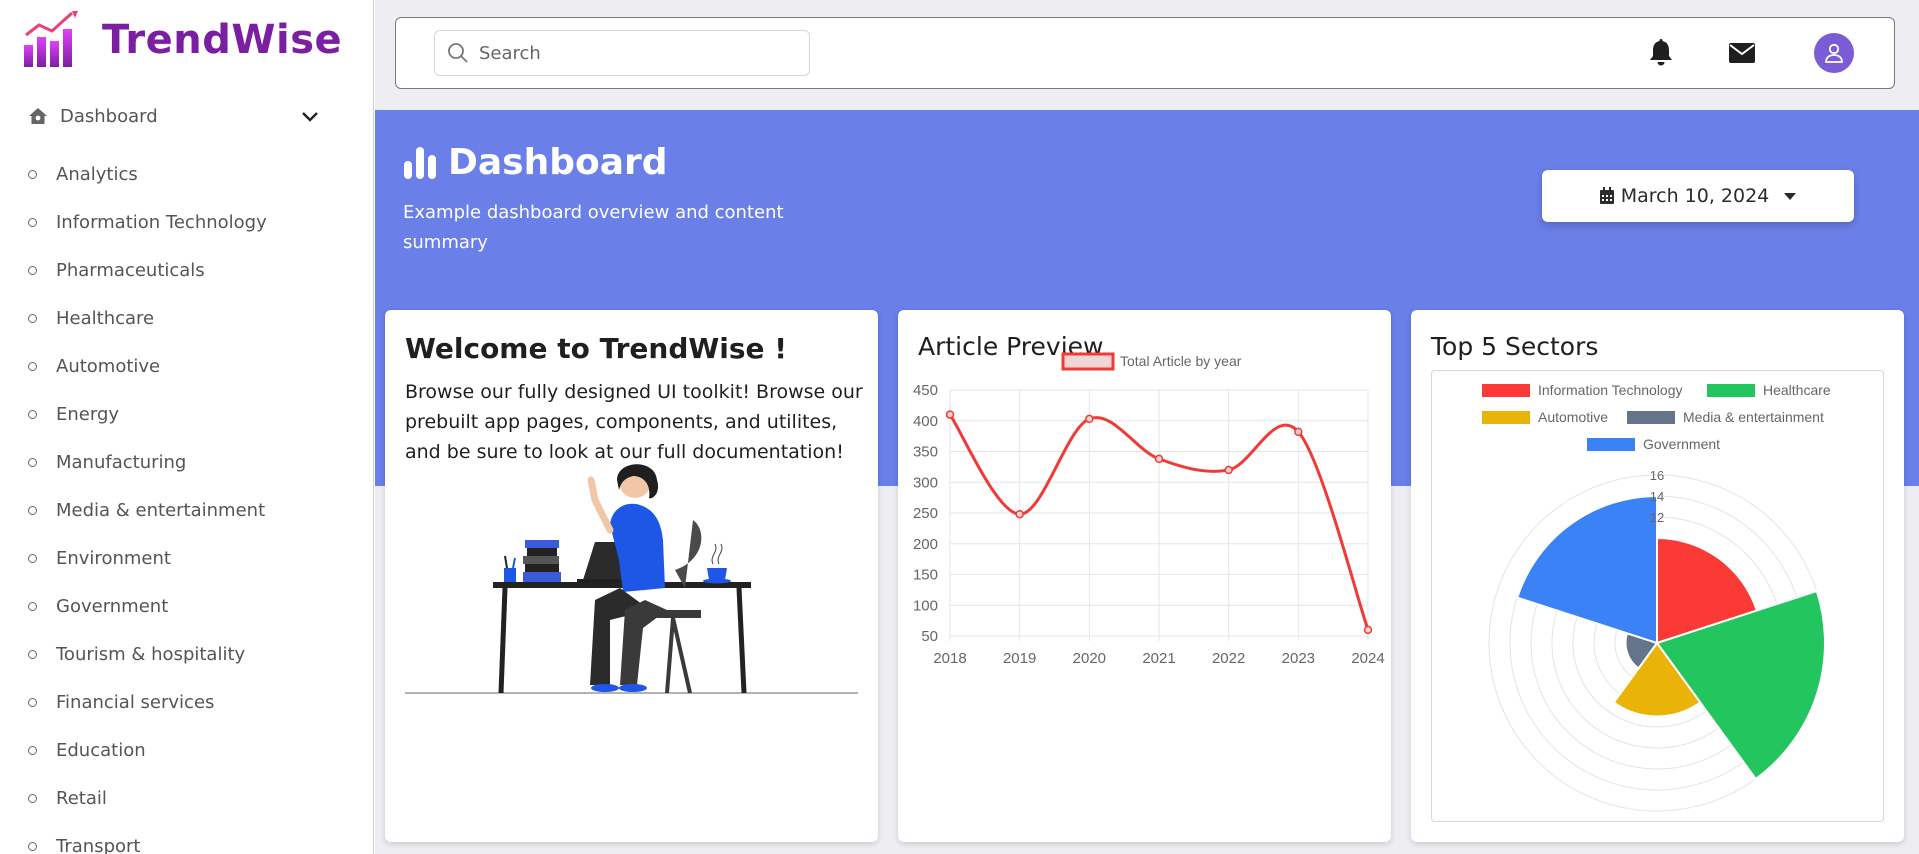 The height and width of the screenshot is (854, 1919). I want to click on brand: TrendWise, so click(181, 40).